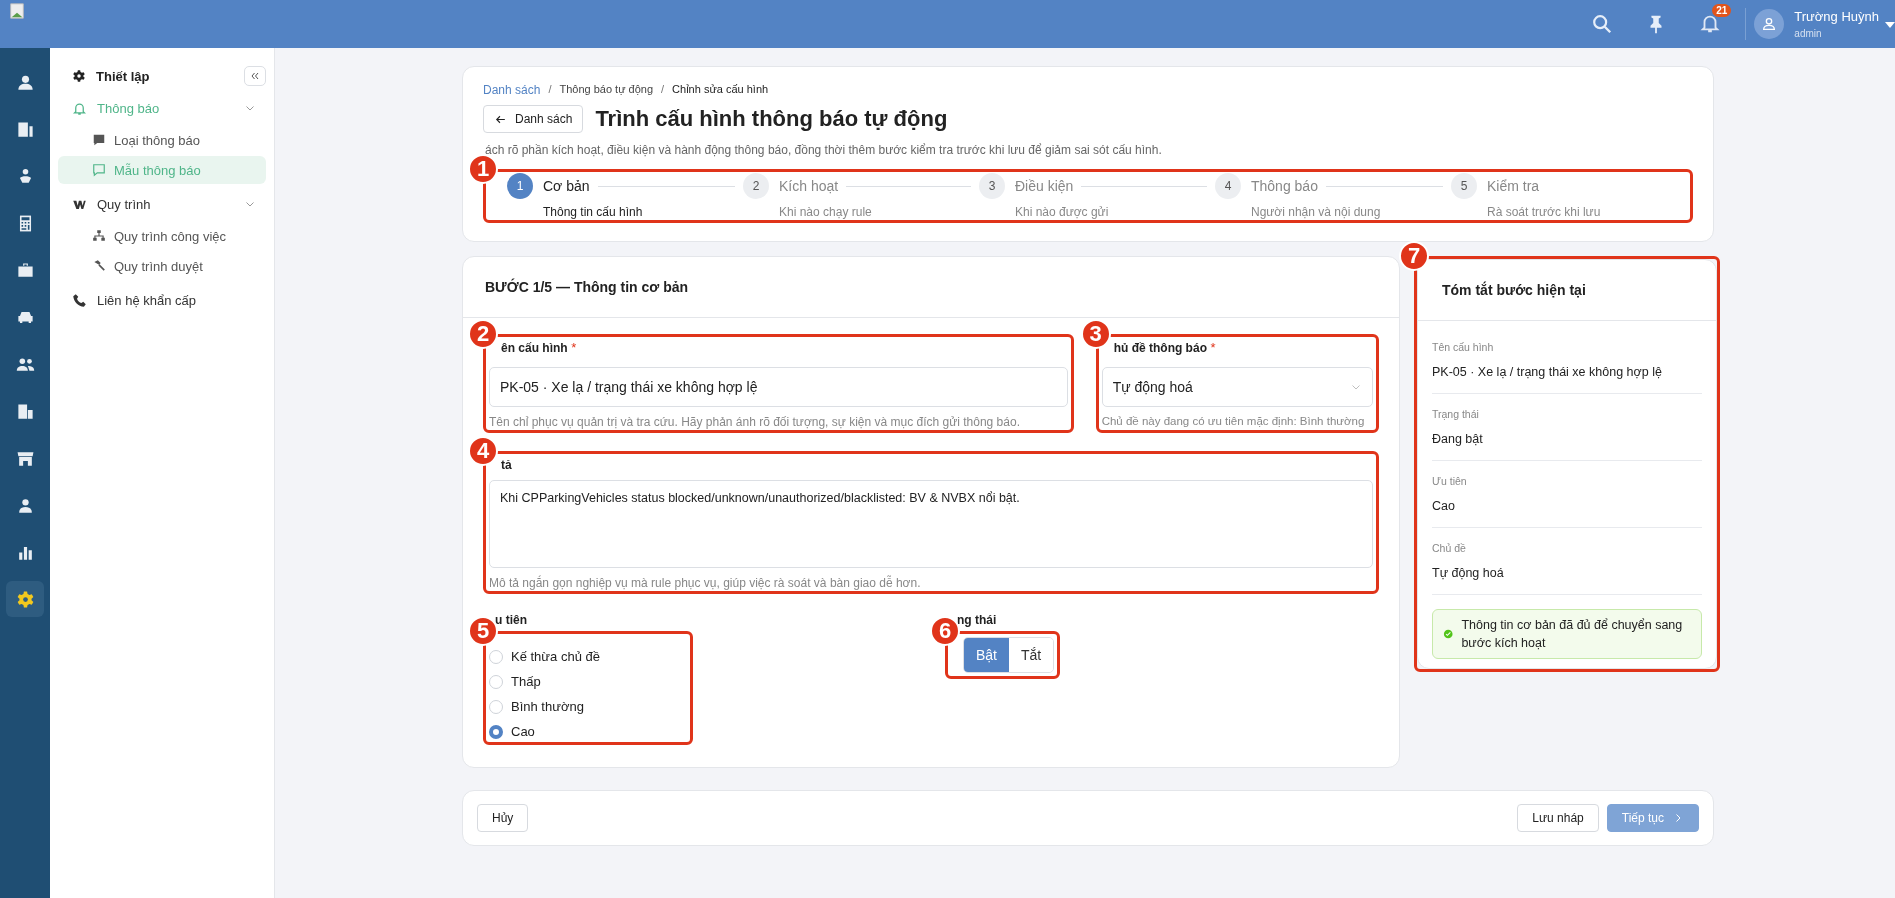  I want to click on step-subtitle: Khi nào được gửi, so click(1062, 212).